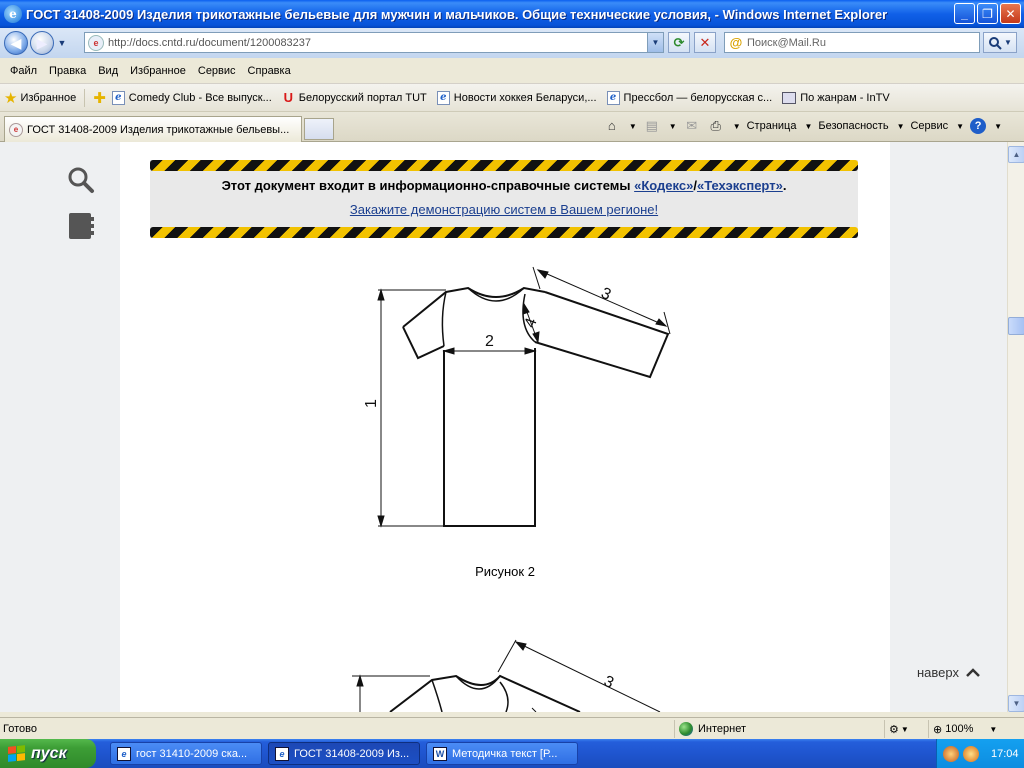 The height and width of the screenshot is (768, 1024). Describe the element at coordinates (987, 13) in the screenshot. I see `maximize-button: ❐` at that location.